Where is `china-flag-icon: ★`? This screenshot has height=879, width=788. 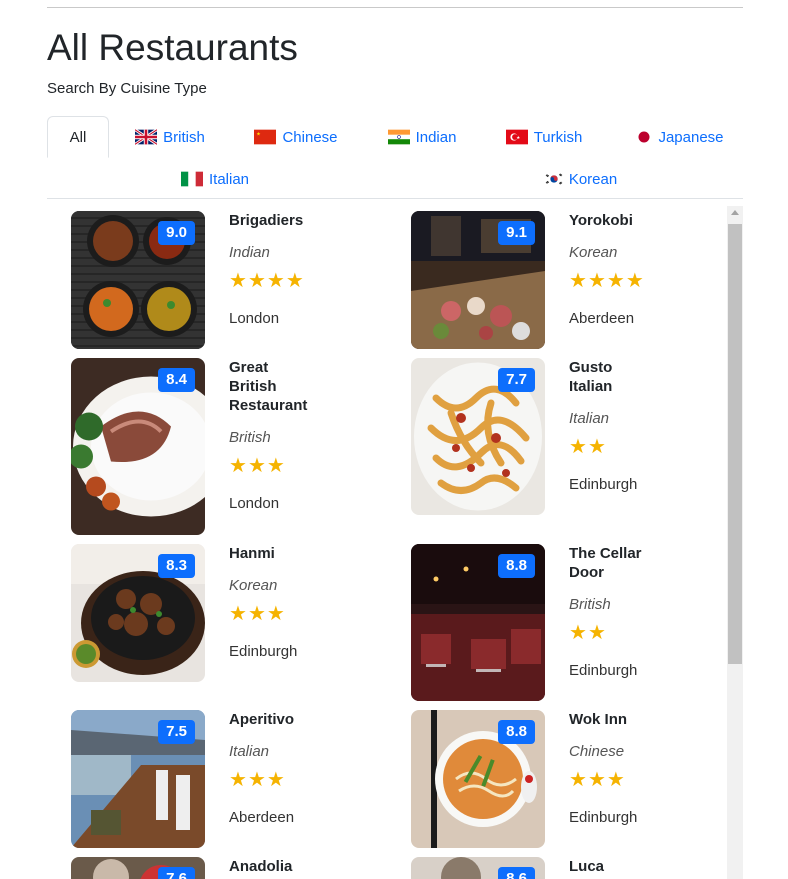
china-flag-icon: ★ is located at coordinates (265, 137).